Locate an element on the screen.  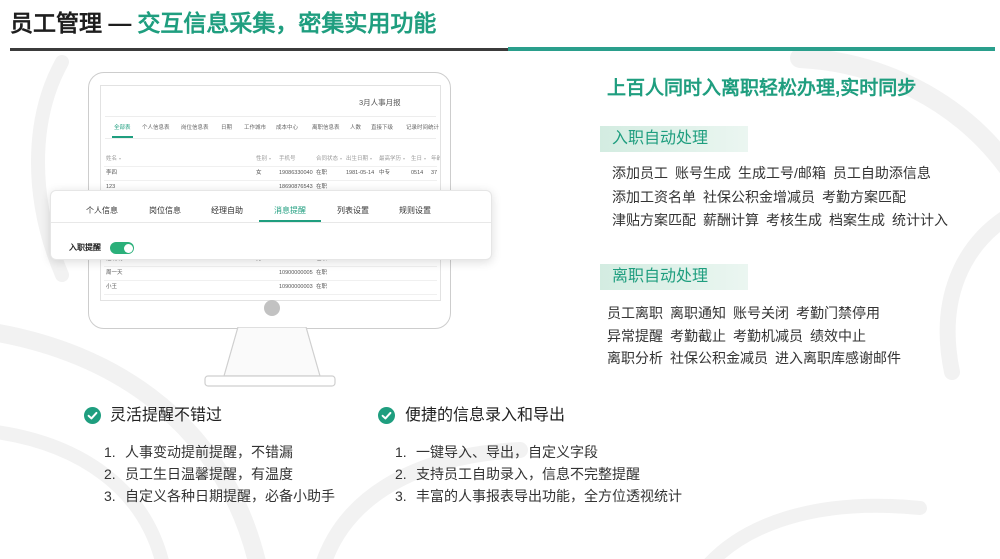
offboarding-line-2: 异常提醒 考勤截止 考勤机减员 绩效中止 is located at coordinates (736, 336).